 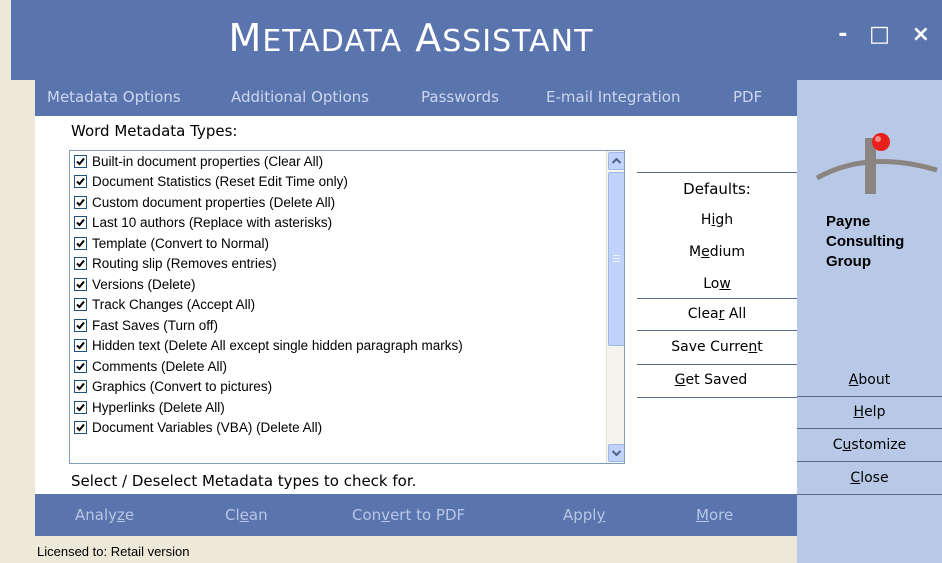 I want to click on vertical-scrollbar, so click(x=615, y=307).